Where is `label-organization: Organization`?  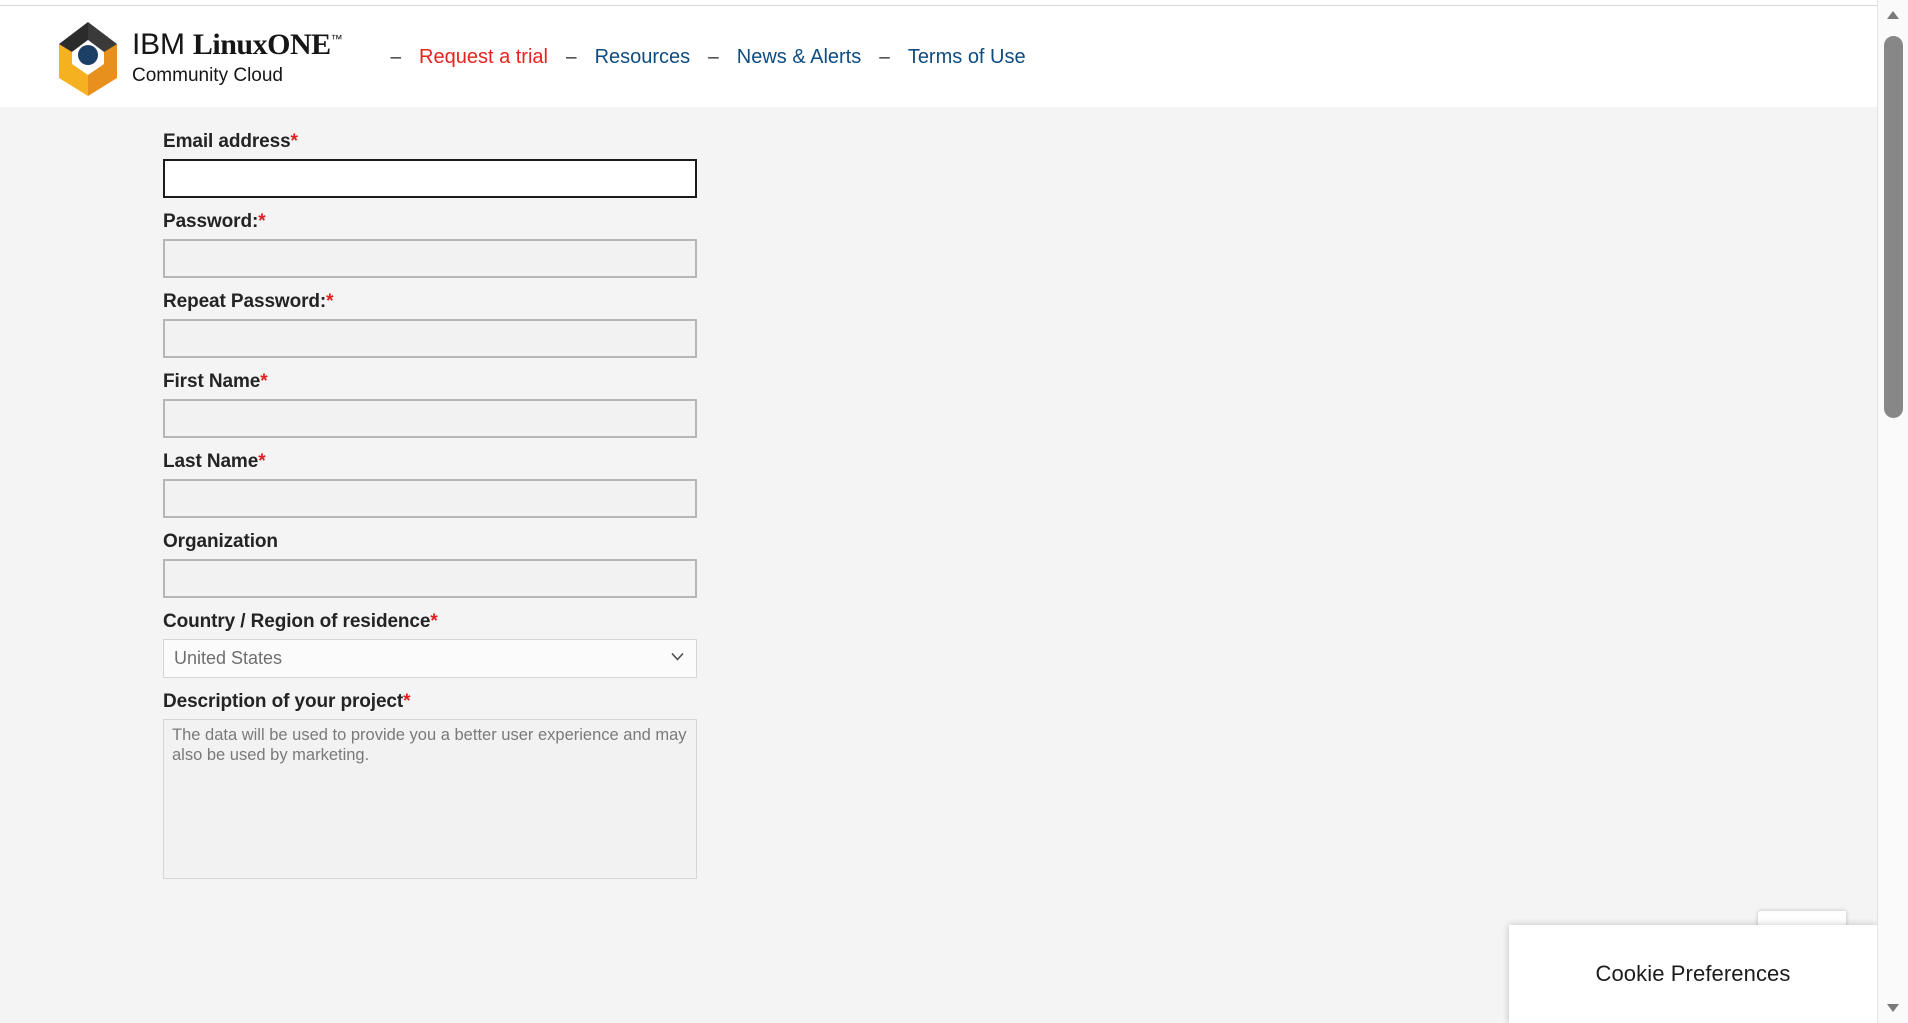 label-organization: Organization is located at coordinates (430, 541).